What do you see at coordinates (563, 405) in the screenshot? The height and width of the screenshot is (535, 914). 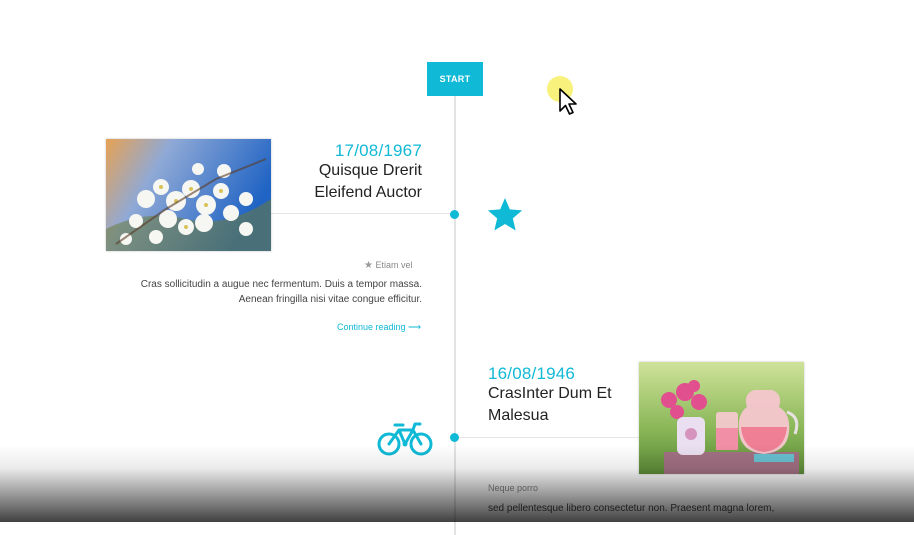 I see `event-title: CrasInter Dum Et Malesua` at bounding box center [563, 405].